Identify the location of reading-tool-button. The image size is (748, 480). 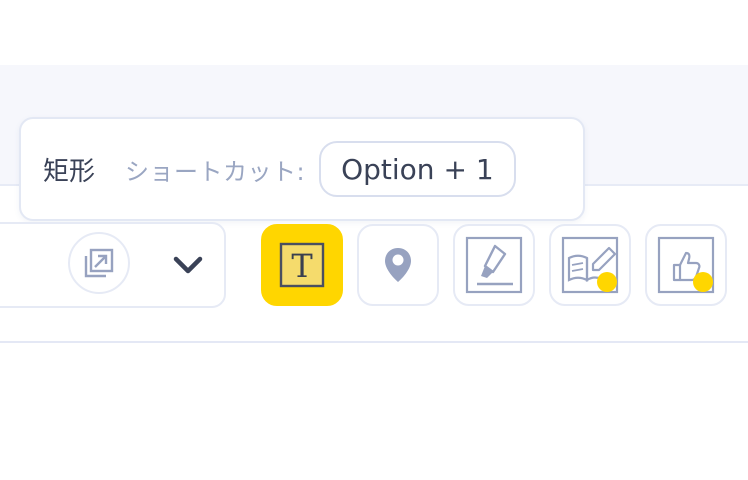
(590, 265).